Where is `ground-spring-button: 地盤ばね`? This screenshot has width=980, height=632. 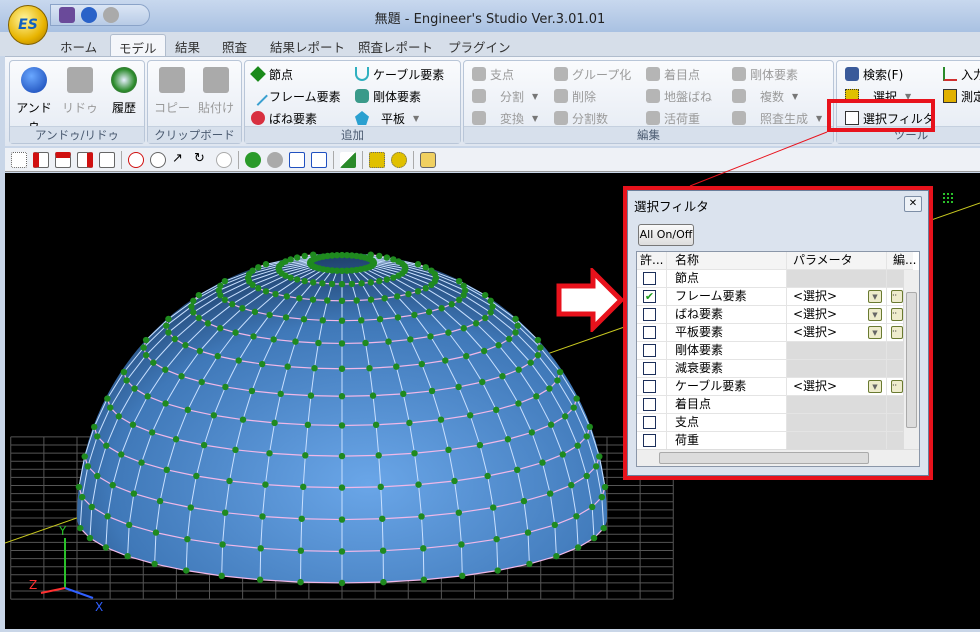 ground-spring-button: 地盤ばね is located at coordinates (679, 96).